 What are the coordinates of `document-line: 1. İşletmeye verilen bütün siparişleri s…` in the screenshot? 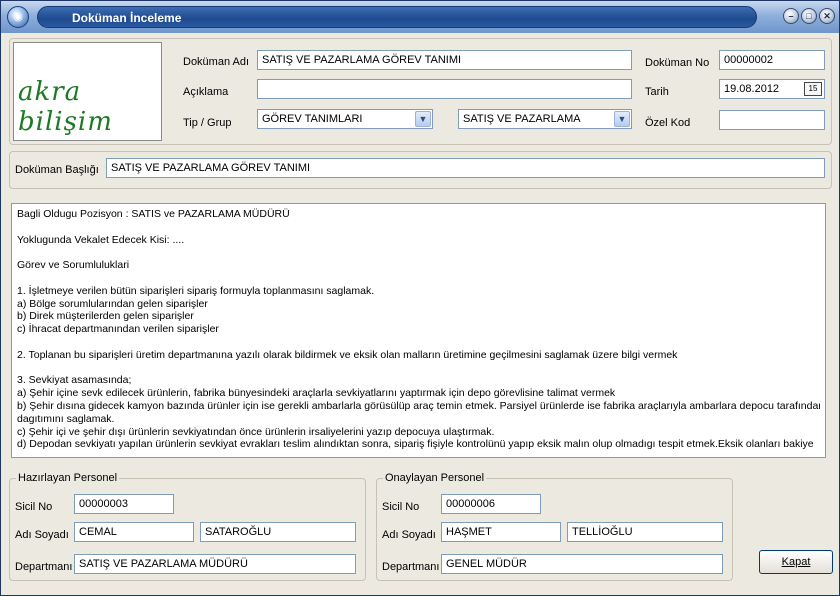 It's located at (196, 290).